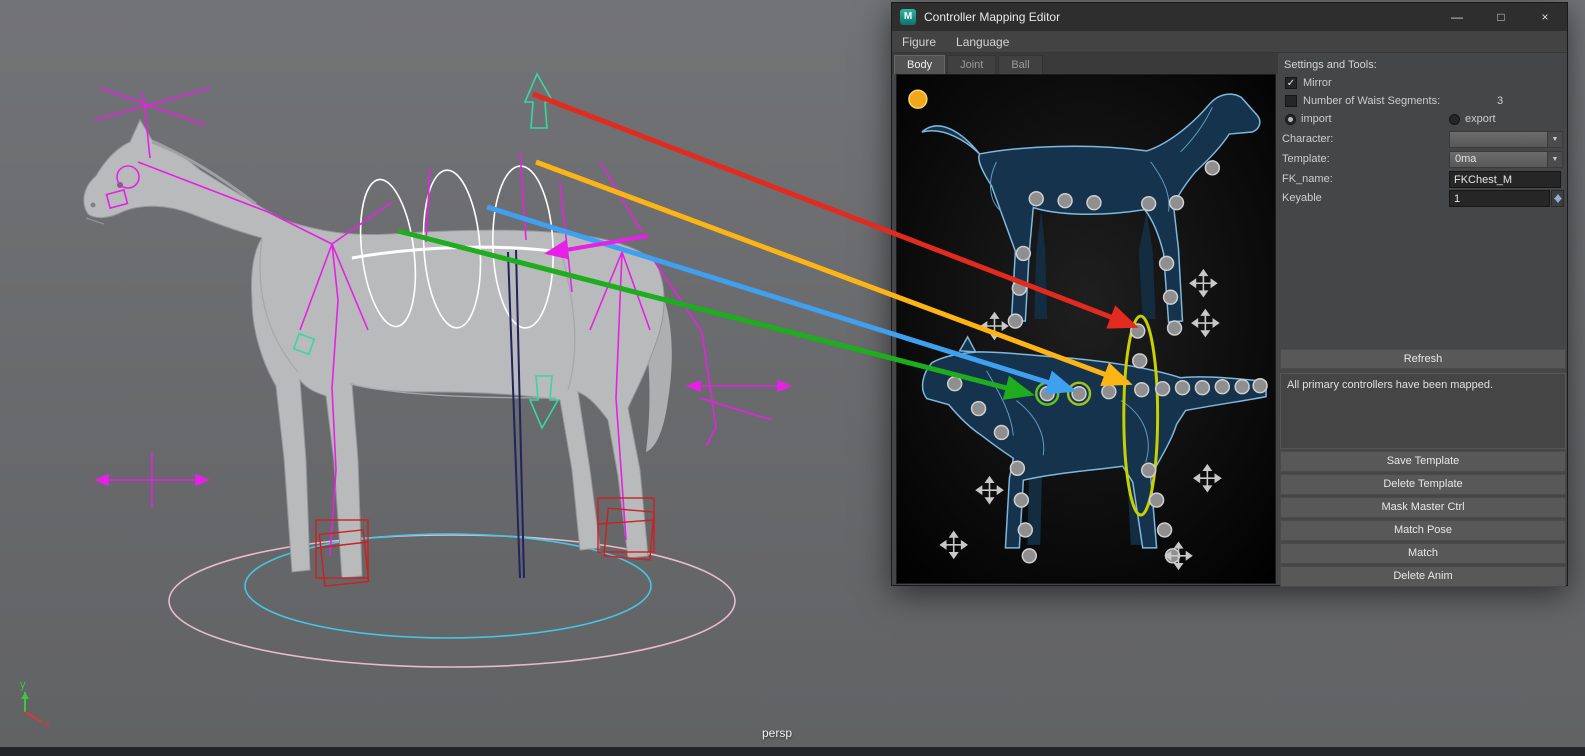  Describe the element at coordinates (1307, 179) in the screenshot. I see `fk-name-label: FK_name:` at that location.